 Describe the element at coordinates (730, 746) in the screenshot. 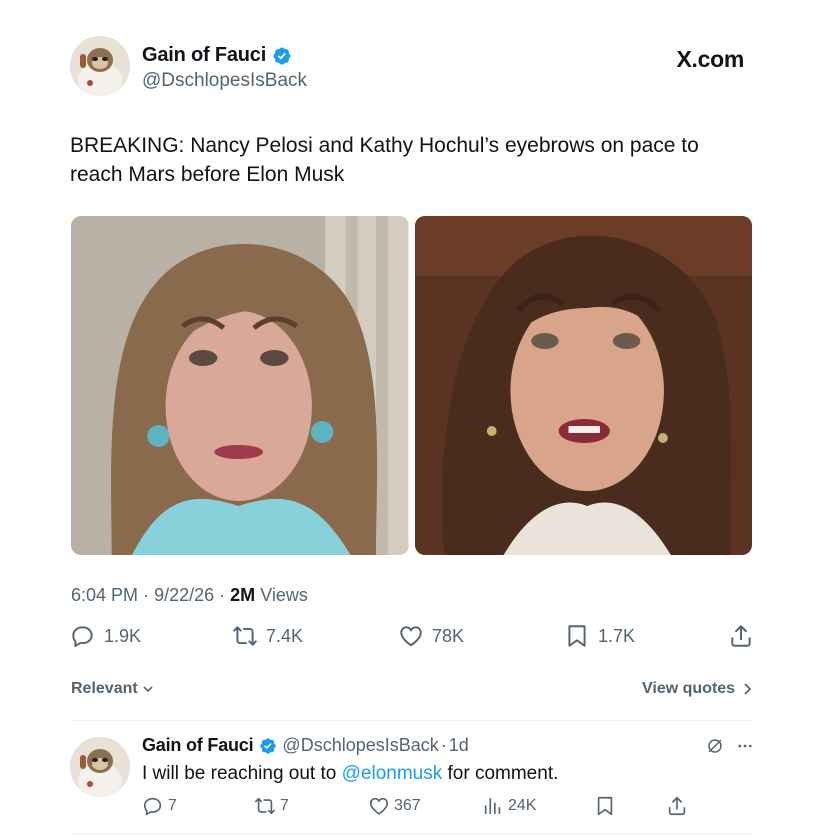

I see `reply-top-icons` at that location.